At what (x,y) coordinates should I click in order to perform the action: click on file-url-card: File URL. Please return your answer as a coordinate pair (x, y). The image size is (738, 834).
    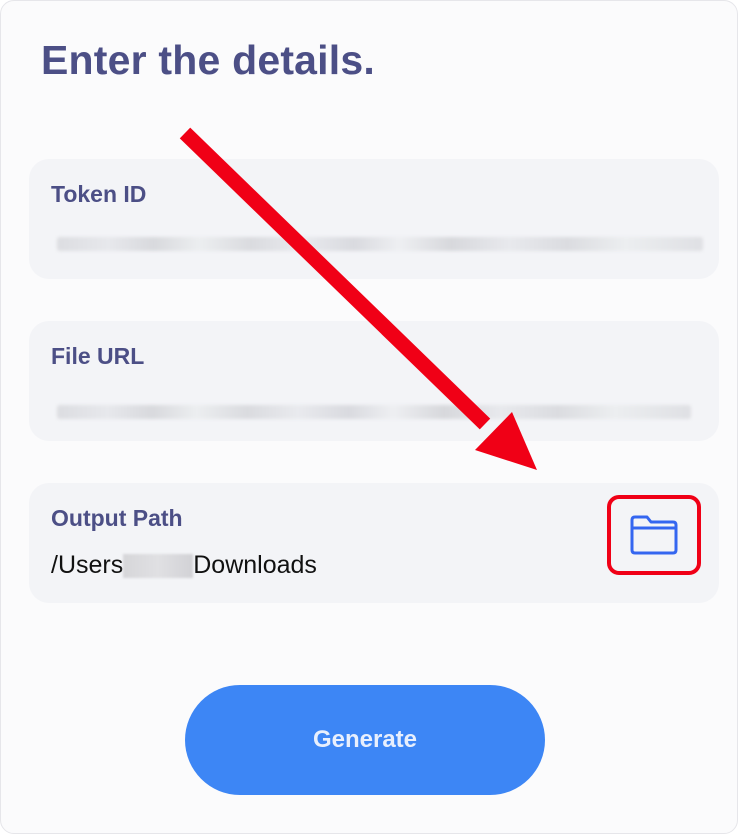
    Looking at the image, I should click on (374, 381).